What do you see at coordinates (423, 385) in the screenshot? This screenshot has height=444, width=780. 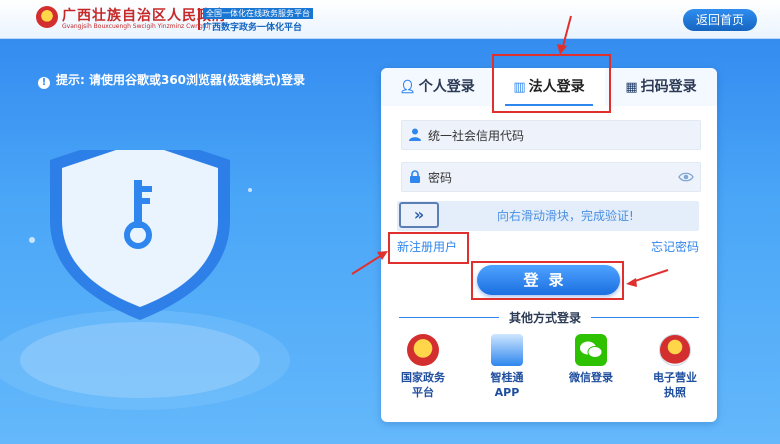 I see `alt-login-label: 国家政务平台` at bounding box center [423, 385].